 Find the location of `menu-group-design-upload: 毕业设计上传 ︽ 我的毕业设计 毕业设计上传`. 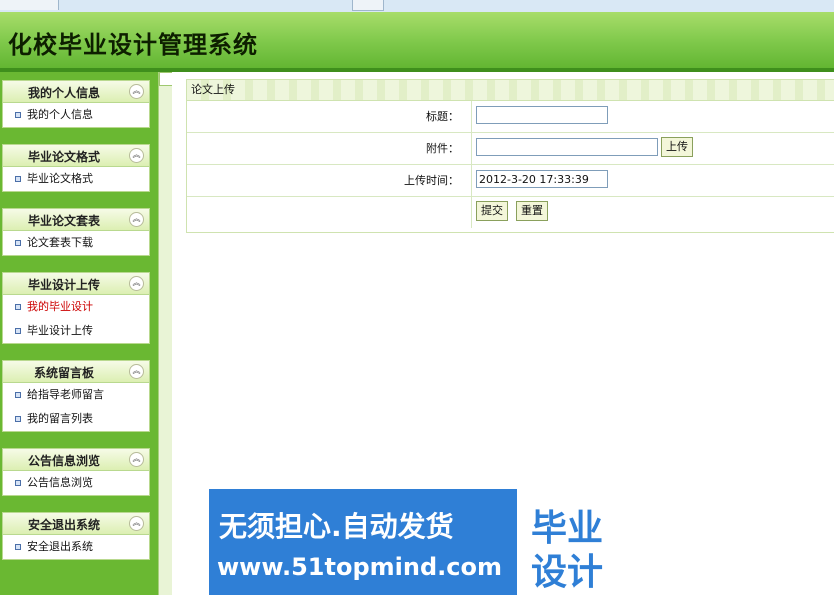

menu-group-design-upload: 毕业设计上传 ︽ 我的毕业设计 毕业设计上传 is located at coordinates (76, 308).